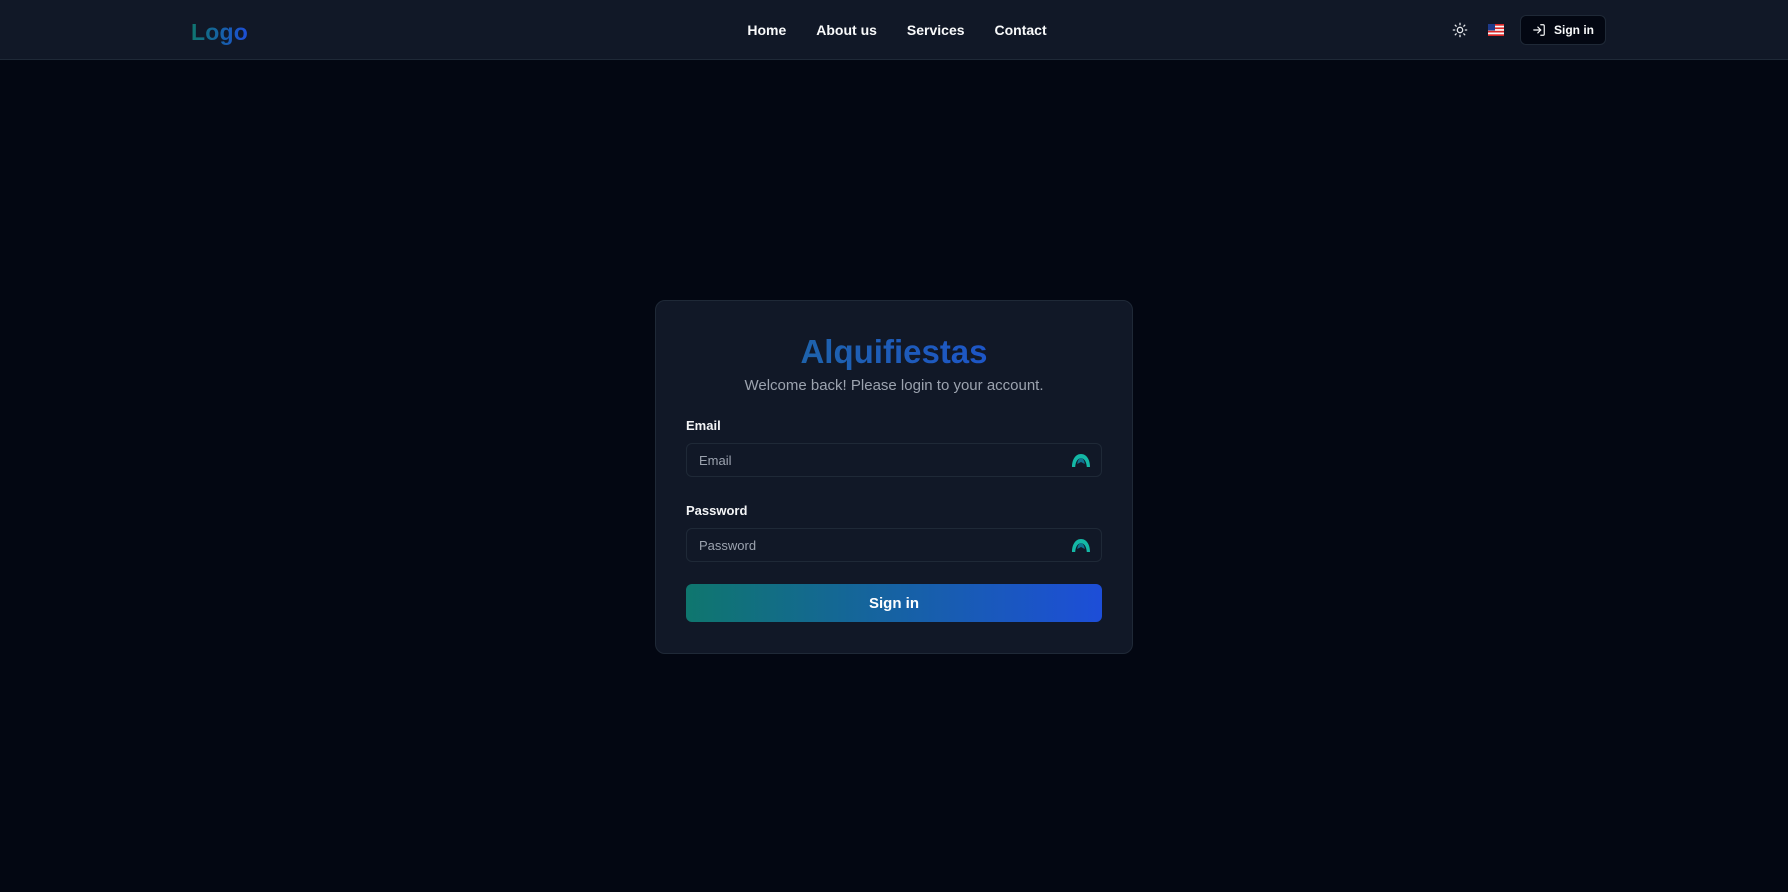 Image resolution: width=1788 pixels, height=892 pixels. I want to click on login-title: Alquifiestas, so click(894, 352).